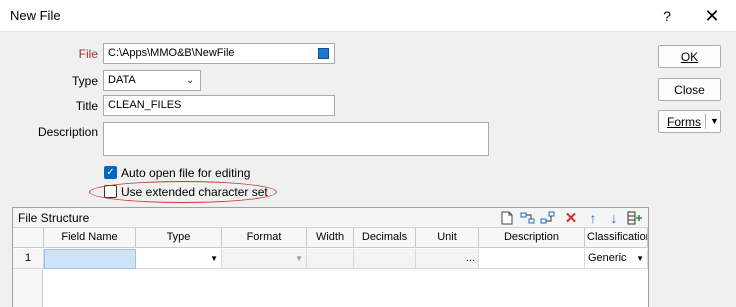 The image size is (736, 307). Describe the element at coordinates (122, 80) in the screenshot. I see `type-value: DATA` at that location.